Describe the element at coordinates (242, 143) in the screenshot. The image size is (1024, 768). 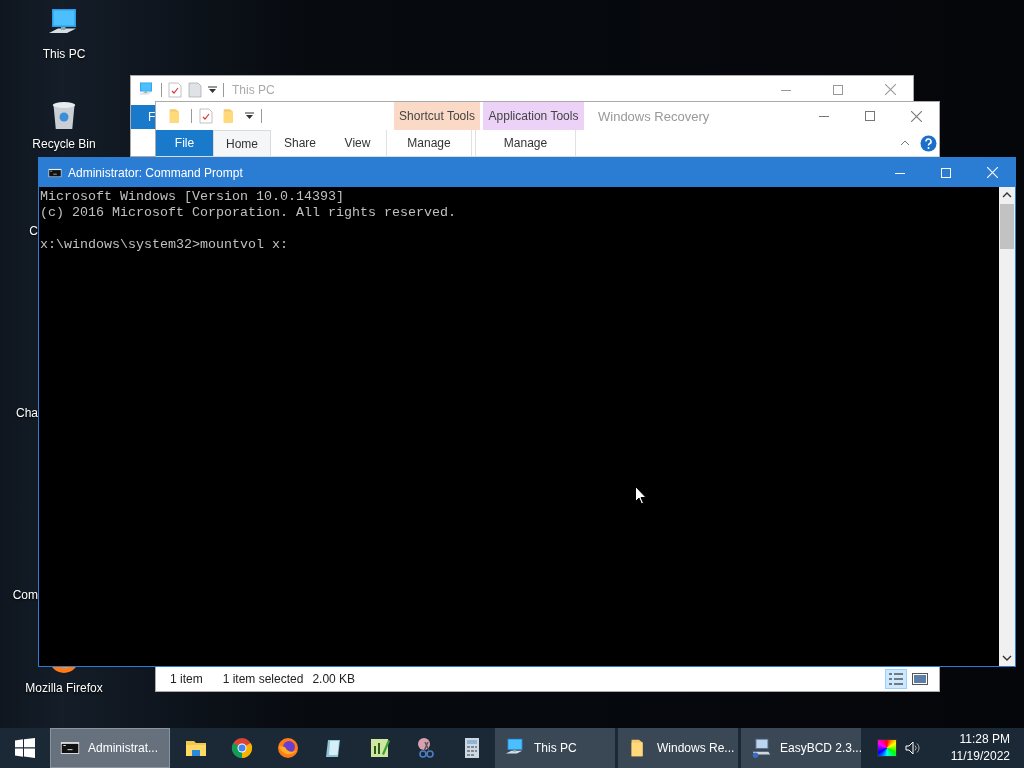
I see `ribbon-tab: Home` at that location.